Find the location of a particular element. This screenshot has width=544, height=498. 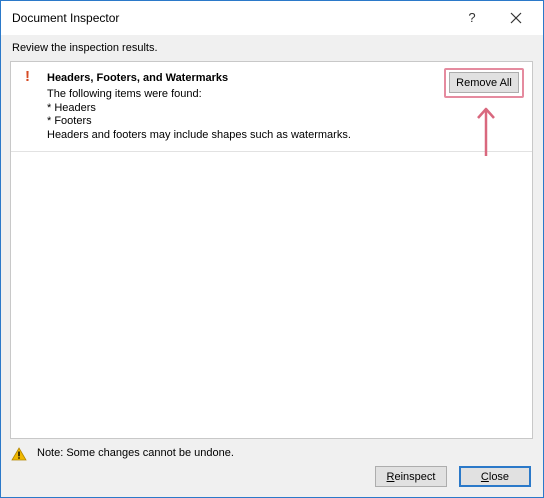

instruction-text: Review the inspection results. is located at coordinates (85, 48).